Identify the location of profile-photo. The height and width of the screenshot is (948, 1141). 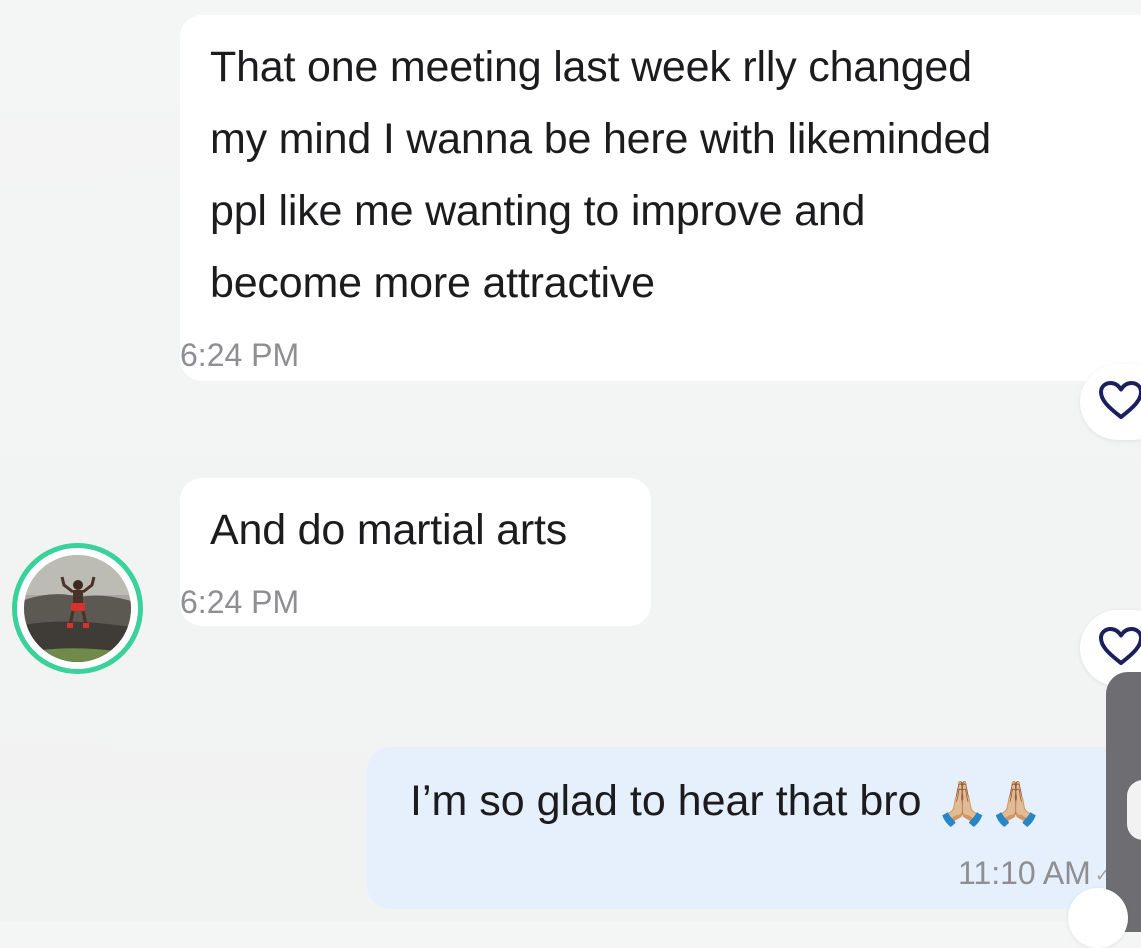
(77, 608).